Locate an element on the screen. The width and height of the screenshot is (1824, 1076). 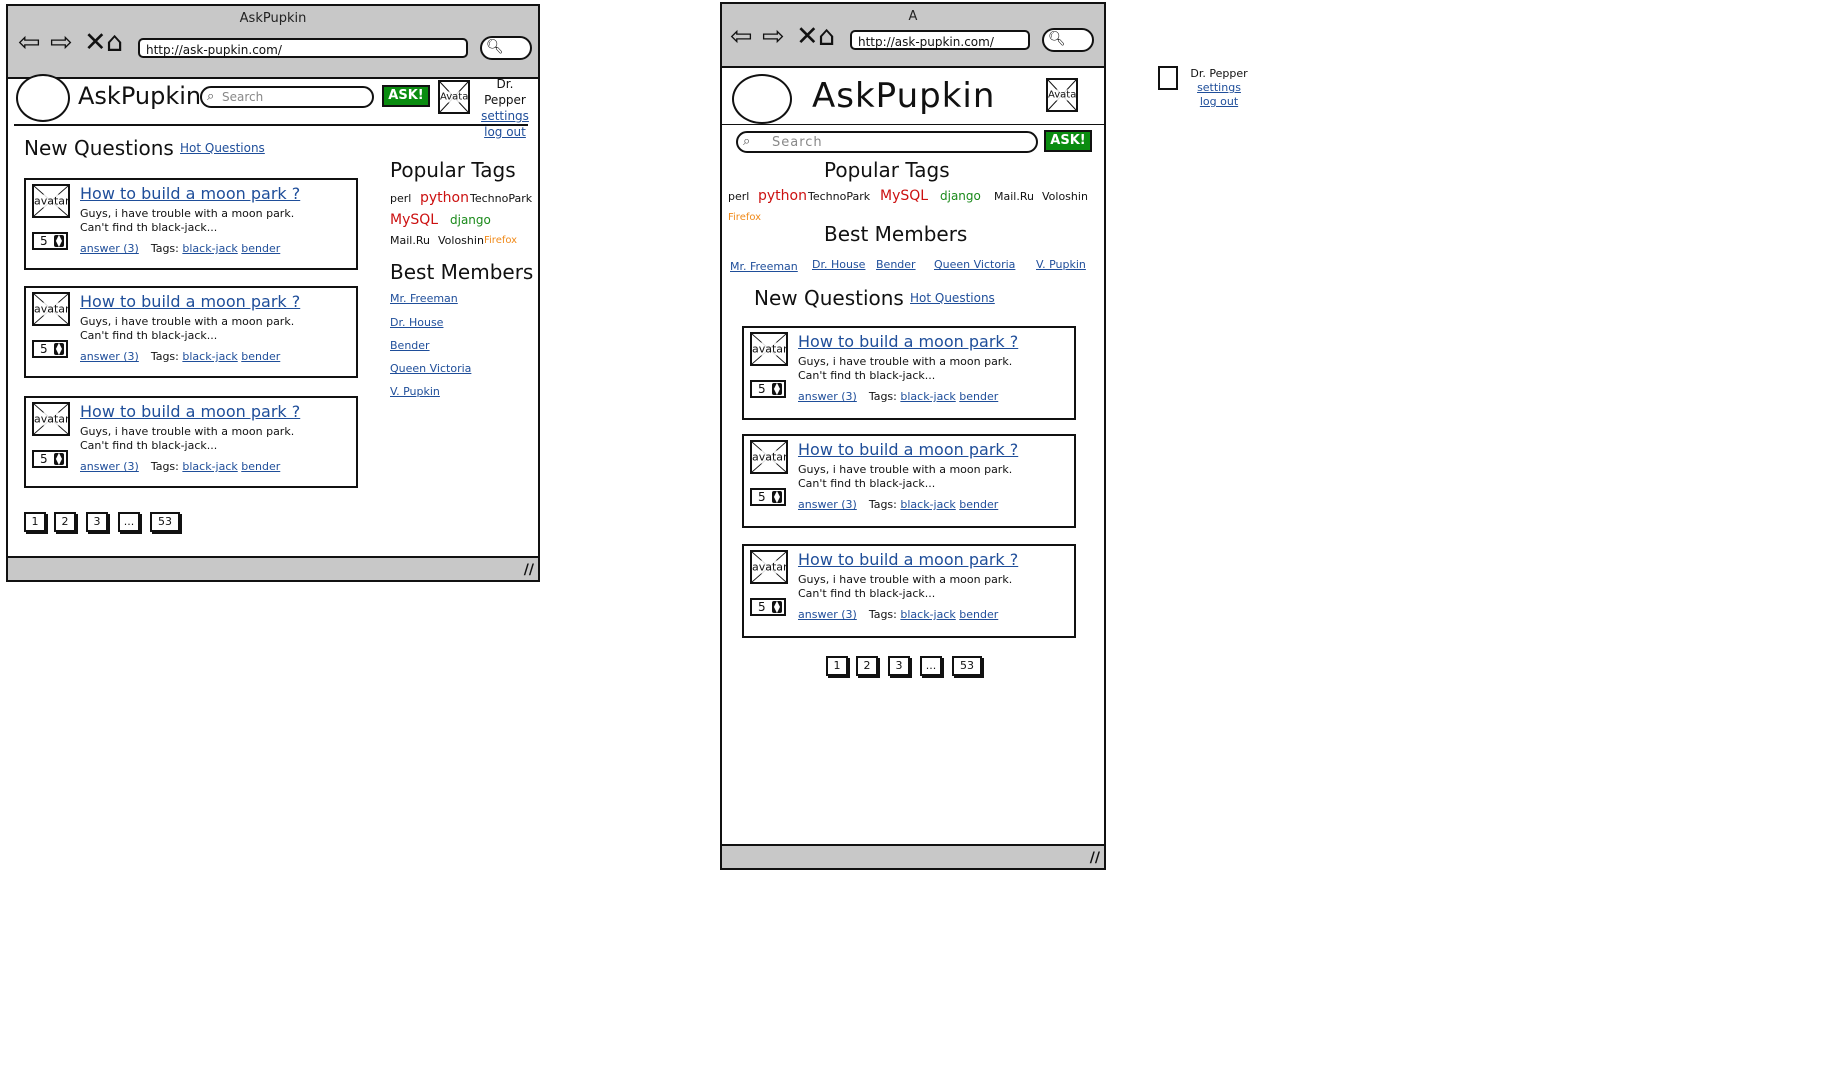
page-button-3: 3 is located at coordinates (899, 666).